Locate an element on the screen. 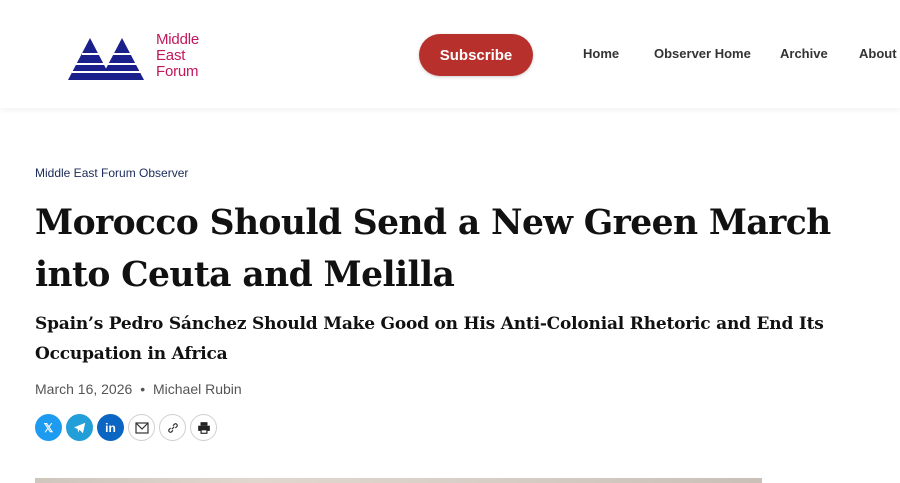 This screenshot has width=900, height=483. site-logo: Middle East Forum is located at coordinates (146, 56).